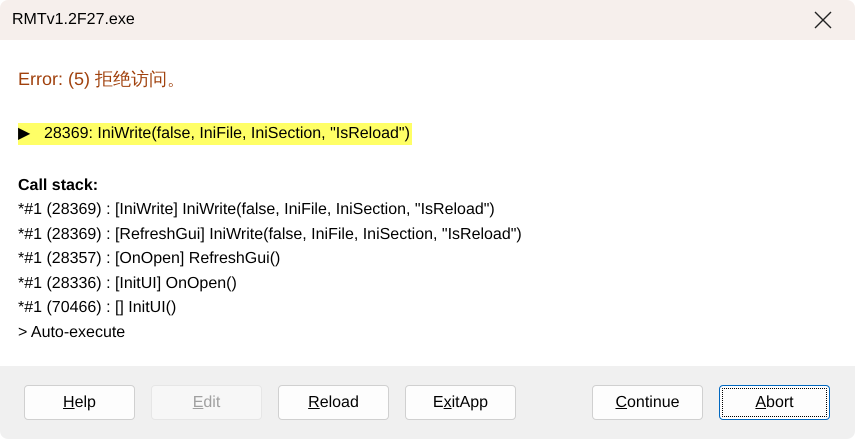  Describe the element at coordinates (270, 234) in the screenshot. I see `call-stack-line: *#1 (28369) : [RefreshGui] IniWrite(false, IniFile, IniSection, "IsReload")` at that location.